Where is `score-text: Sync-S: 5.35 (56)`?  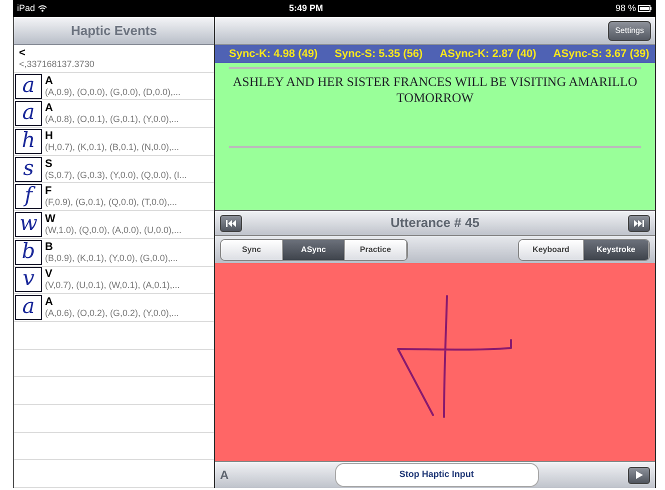 score-text: Sync-S: 5.35 (56) is located at coordinates (378, 54).